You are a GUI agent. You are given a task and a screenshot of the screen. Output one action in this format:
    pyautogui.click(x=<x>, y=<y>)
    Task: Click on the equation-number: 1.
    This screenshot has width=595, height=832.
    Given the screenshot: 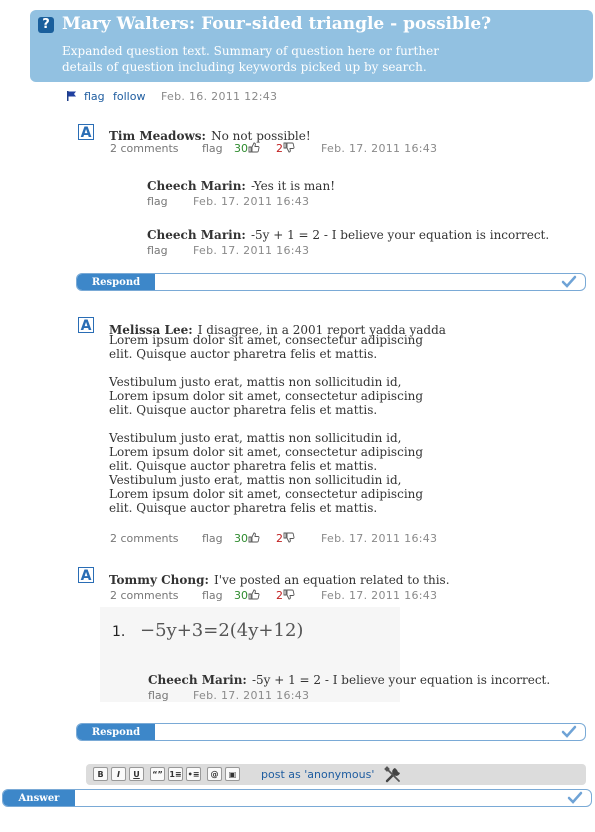 What is the action you would take?
    pyautogui.click(x=119, y=632)
    